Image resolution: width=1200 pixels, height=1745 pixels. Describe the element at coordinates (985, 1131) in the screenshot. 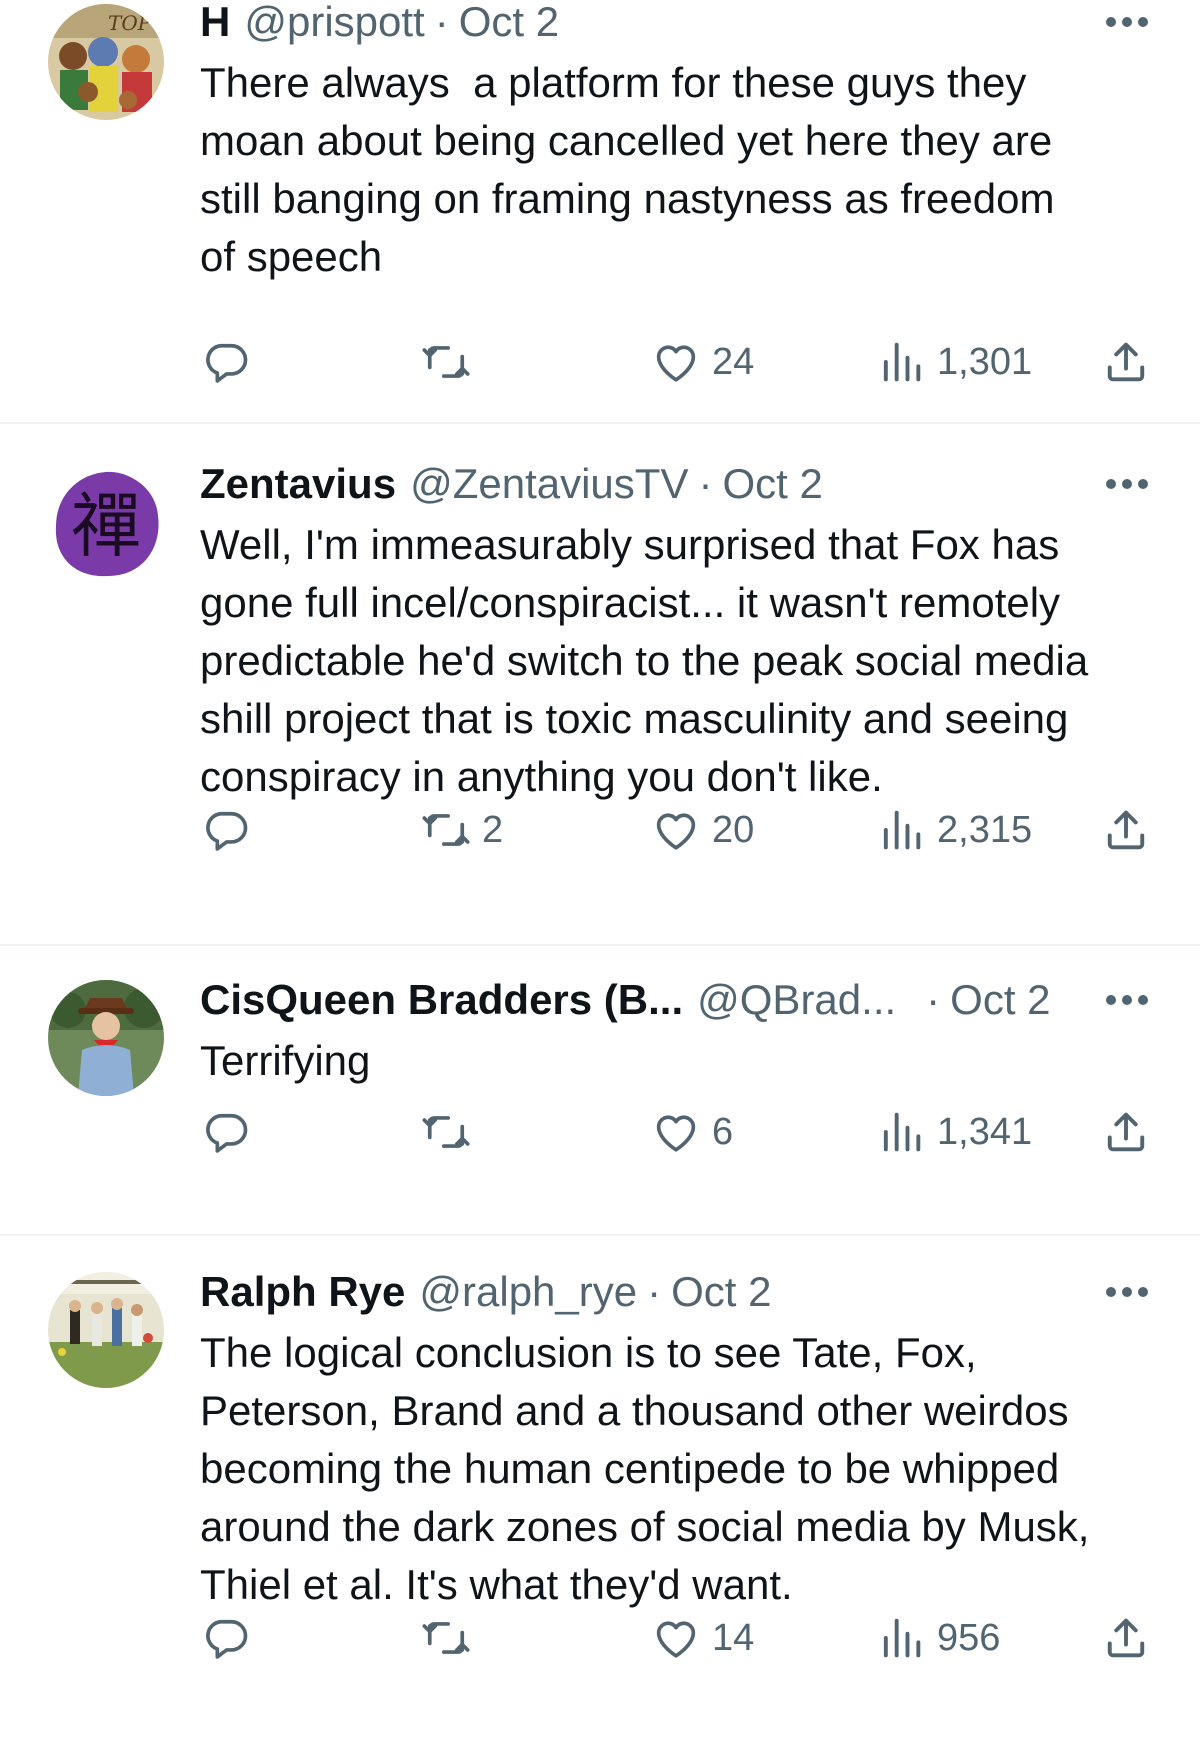

I see `view-count: 1,341` at that location.